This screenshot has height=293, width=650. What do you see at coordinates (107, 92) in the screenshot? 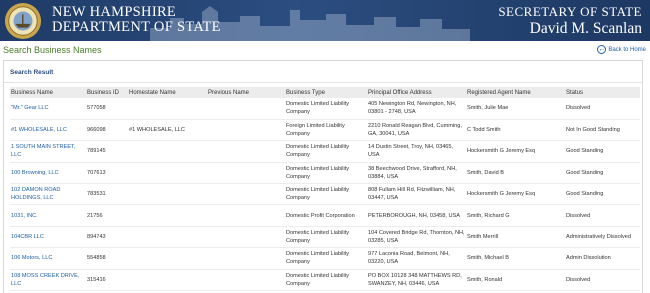
I see `column-header: Business ID` at bounding box center [107, 92].